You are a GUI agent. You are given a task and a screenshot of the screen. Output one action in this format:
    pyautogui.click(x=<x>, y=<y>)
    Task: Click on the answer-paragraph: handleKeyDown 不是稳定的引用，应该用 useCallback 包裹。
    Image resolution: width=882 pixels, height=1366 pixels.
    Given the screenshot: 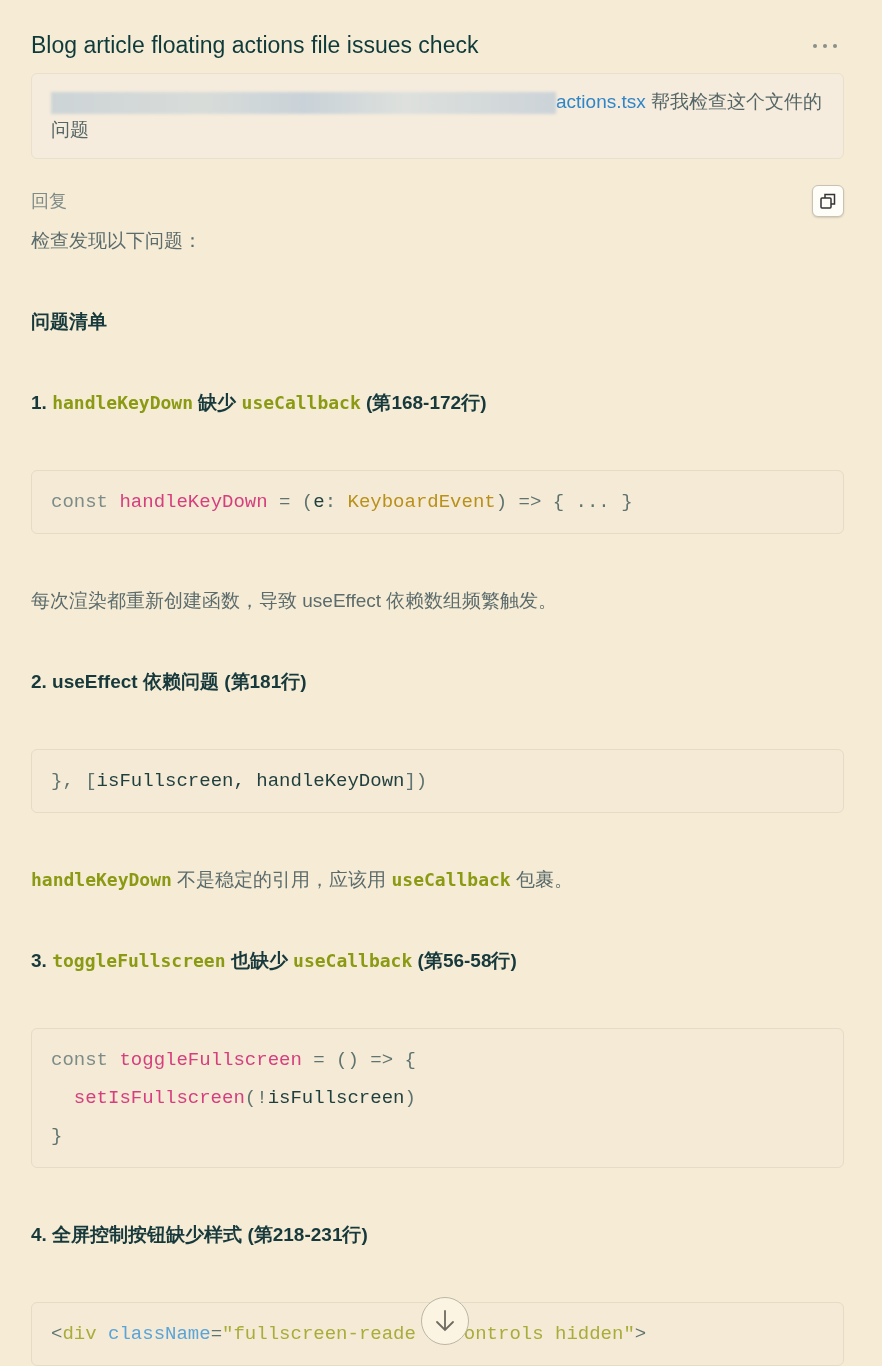 What is the action you would take?
    pyautogui.click(x=302, y=880)
    